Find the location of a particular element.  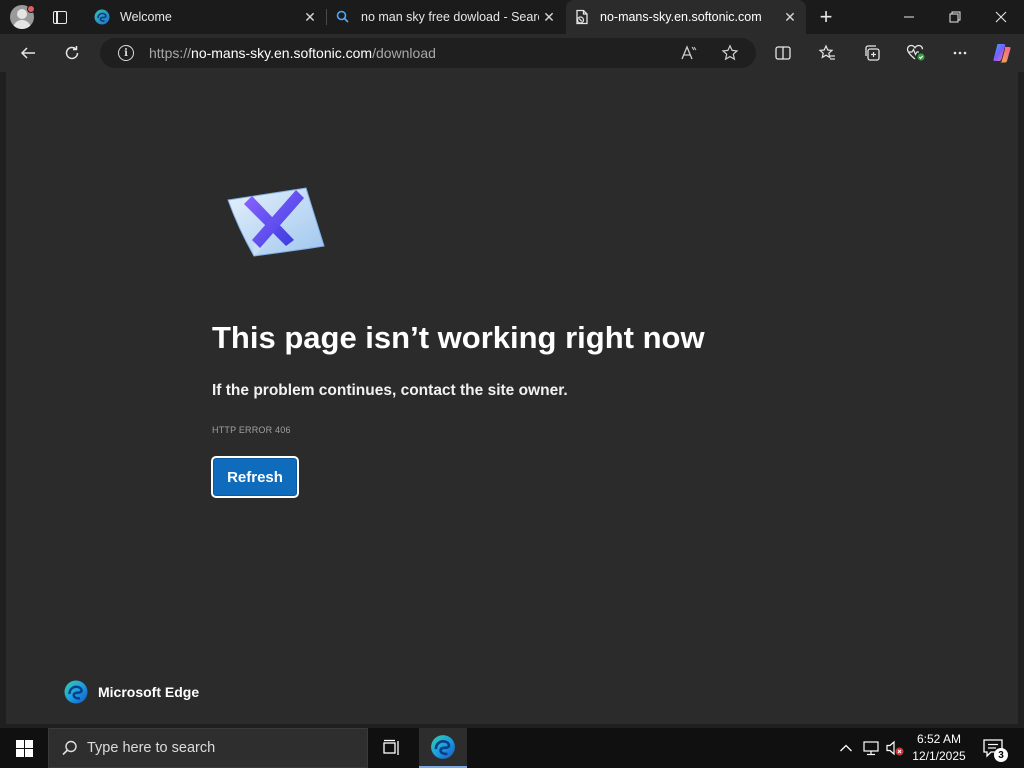

back-icon is located at coordinates (28, 53).